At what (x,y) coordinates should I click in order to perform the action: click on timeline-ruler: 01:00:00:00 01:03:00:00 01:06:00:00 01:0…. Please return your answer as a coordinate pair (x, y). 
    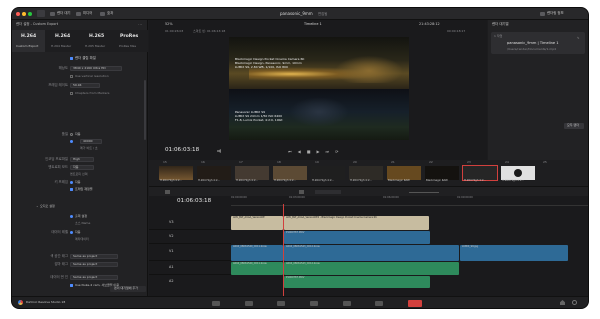
    Looking at the image, I should click on (409, 201).